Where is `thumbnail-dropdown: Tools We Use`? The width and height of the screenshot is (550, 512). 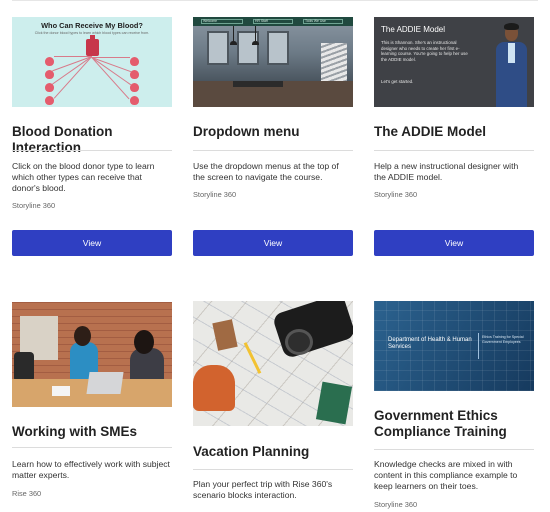 thumbnail-dropdown: Tools We Use is located at coordinates (323, 21).